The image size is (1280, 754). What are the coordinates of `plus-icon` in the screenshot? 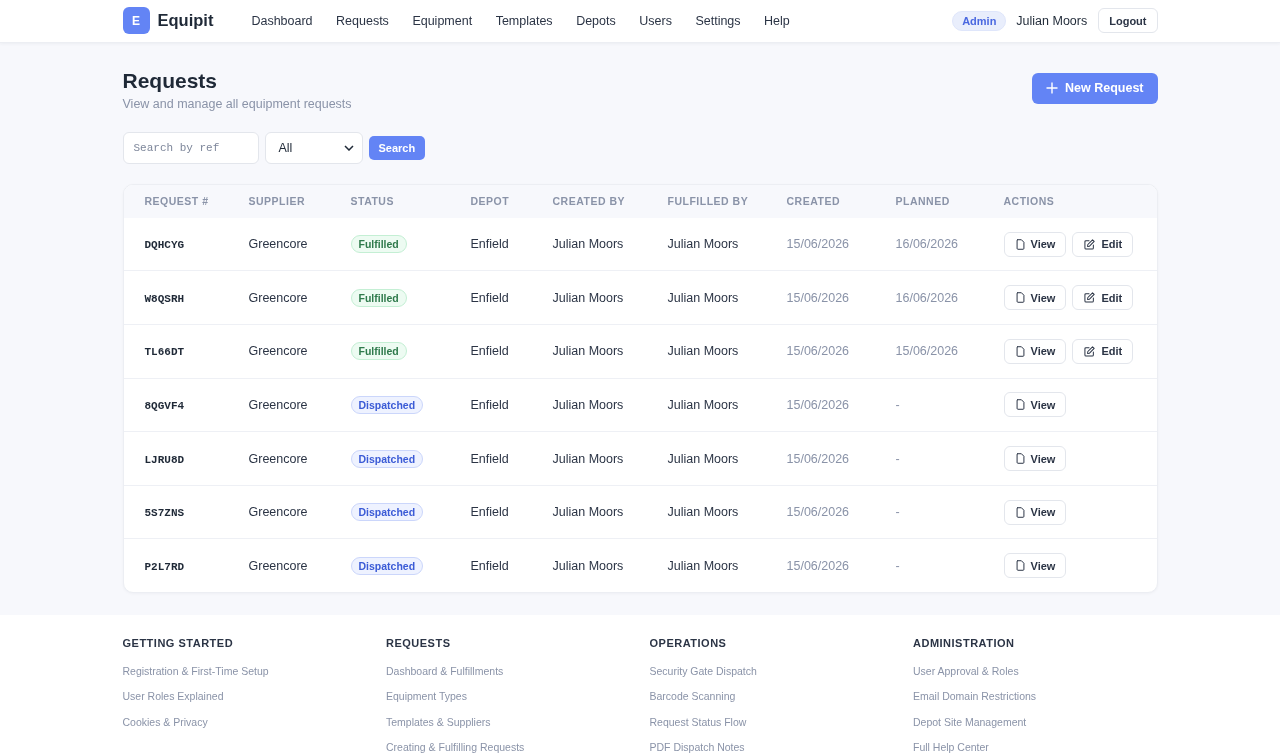 It's located at (1052, 88).